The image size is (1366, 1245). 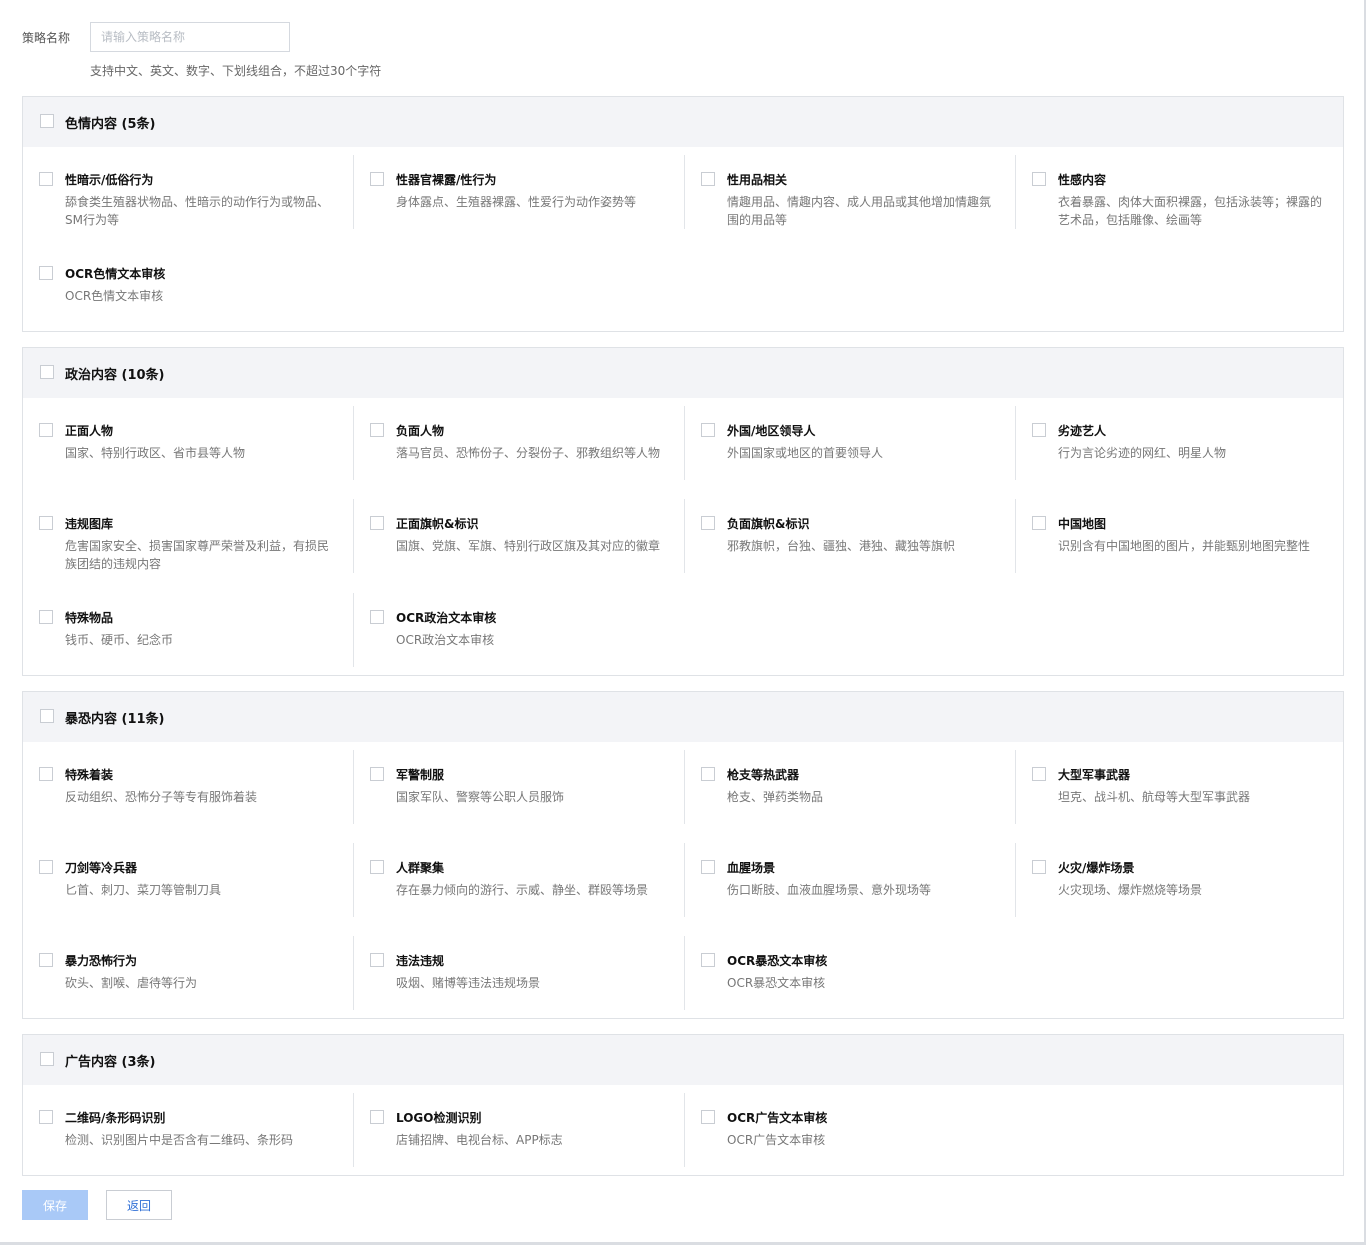 I want to click on rule-description: 国家、特别行政区、省市县等人物, so click(x=155, y=453).